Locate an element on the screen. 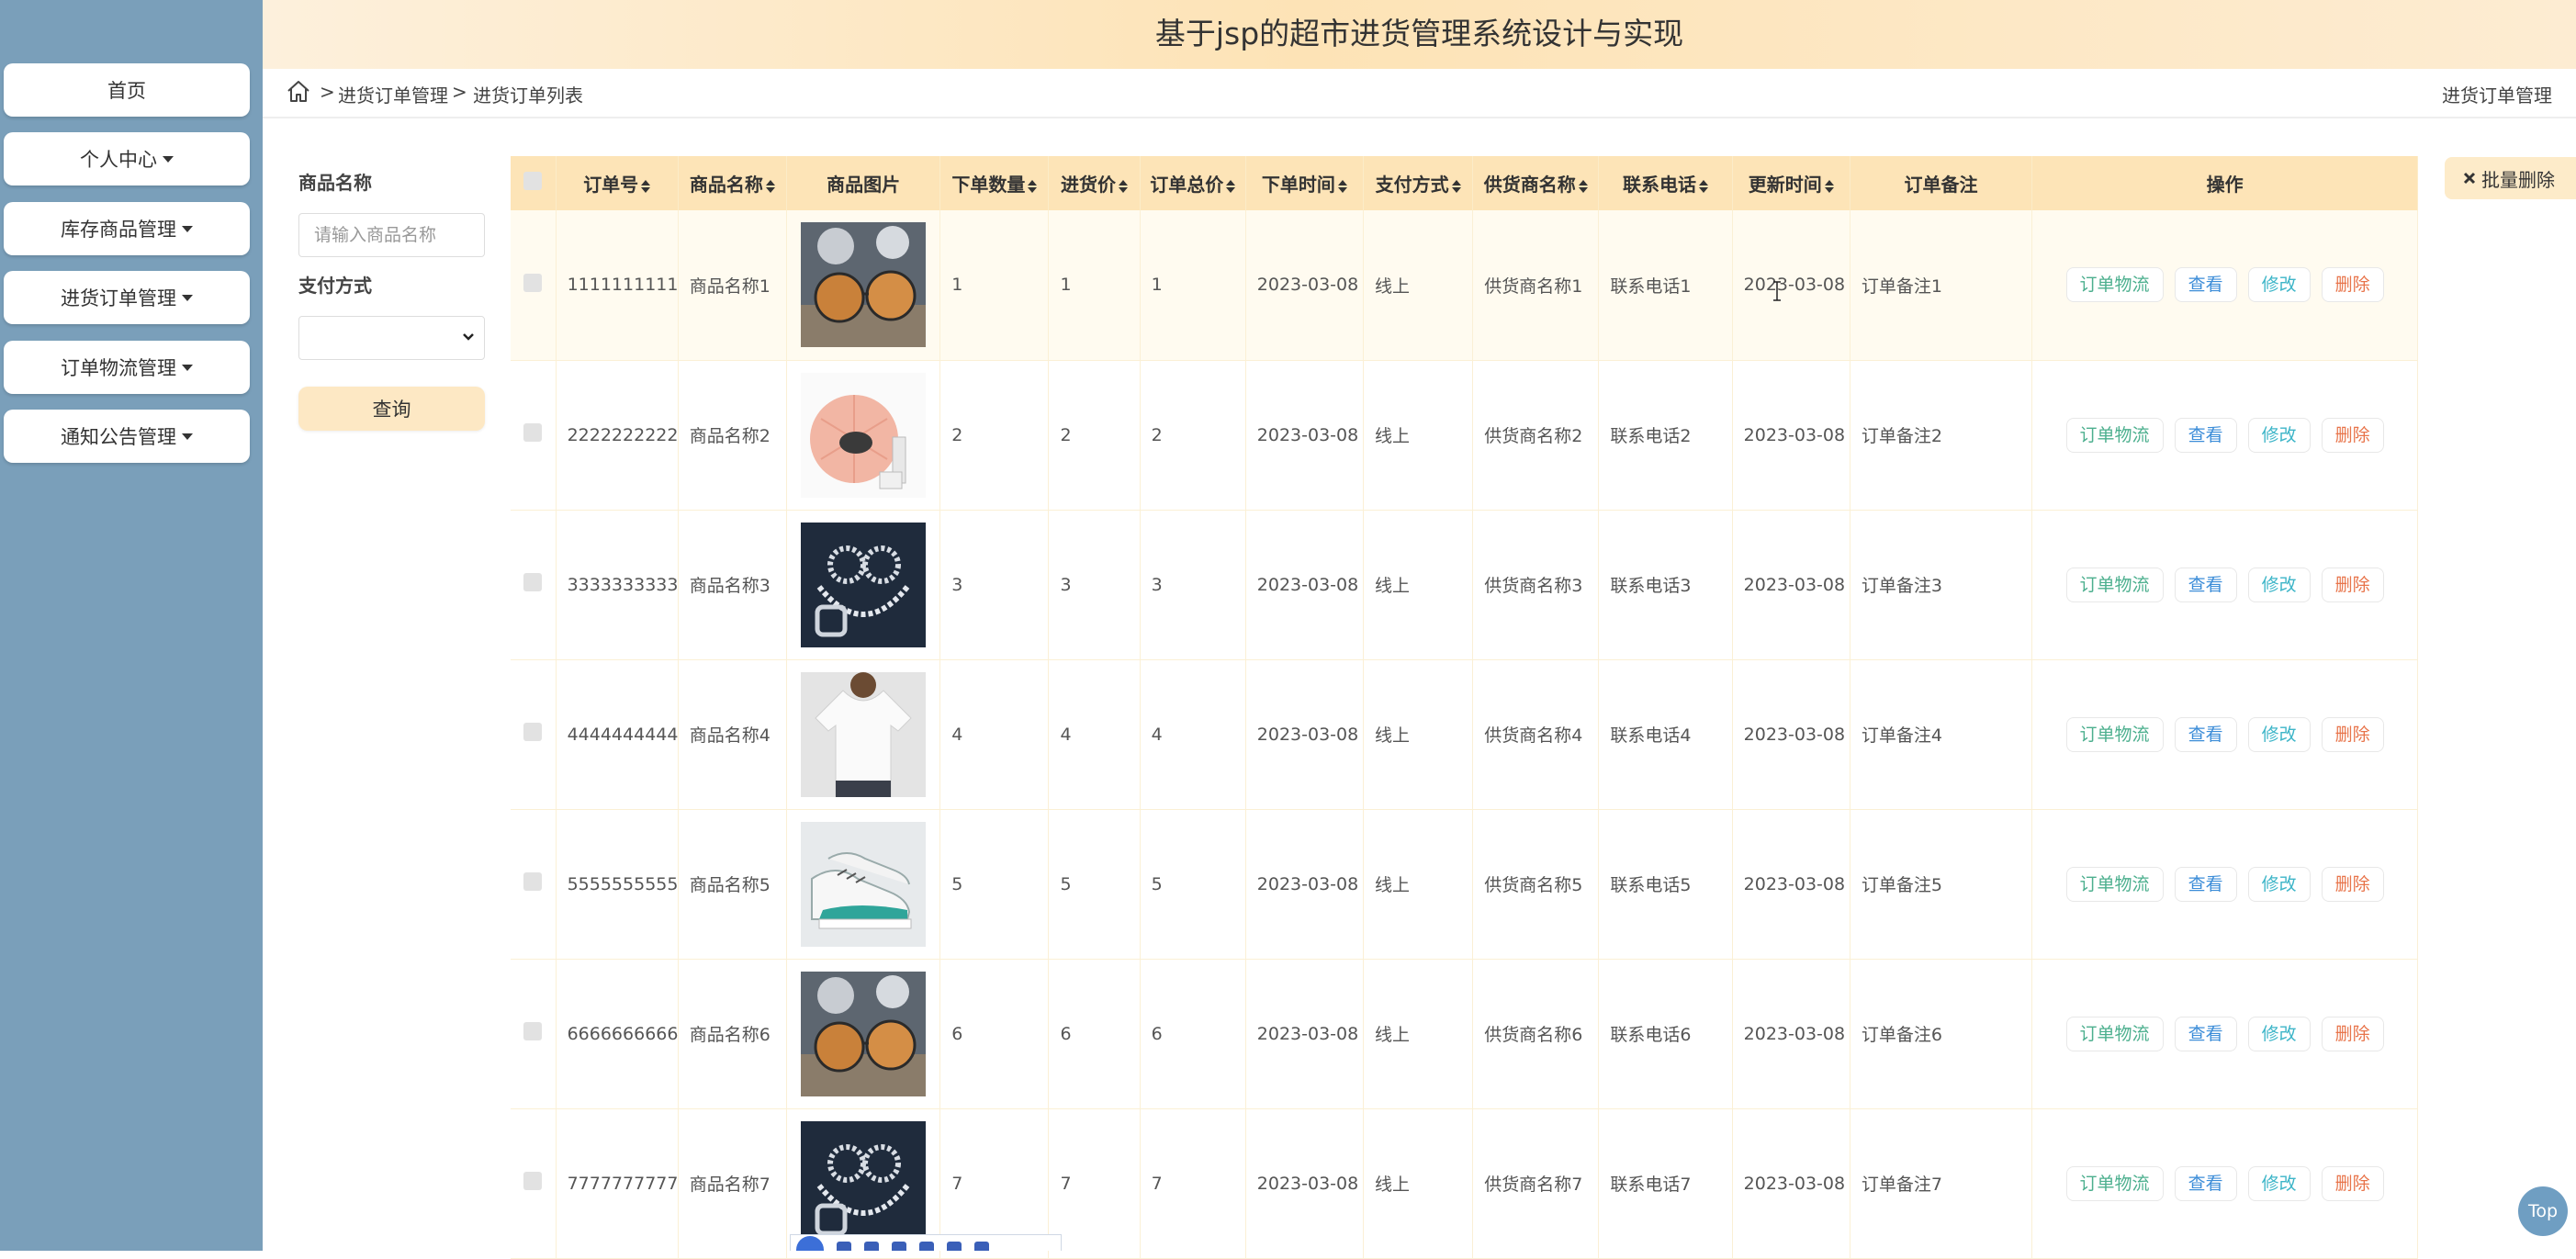 The width and height of the screenshot is (2576, 1259). select-all-checkbox is located at coordinates (533, 181).